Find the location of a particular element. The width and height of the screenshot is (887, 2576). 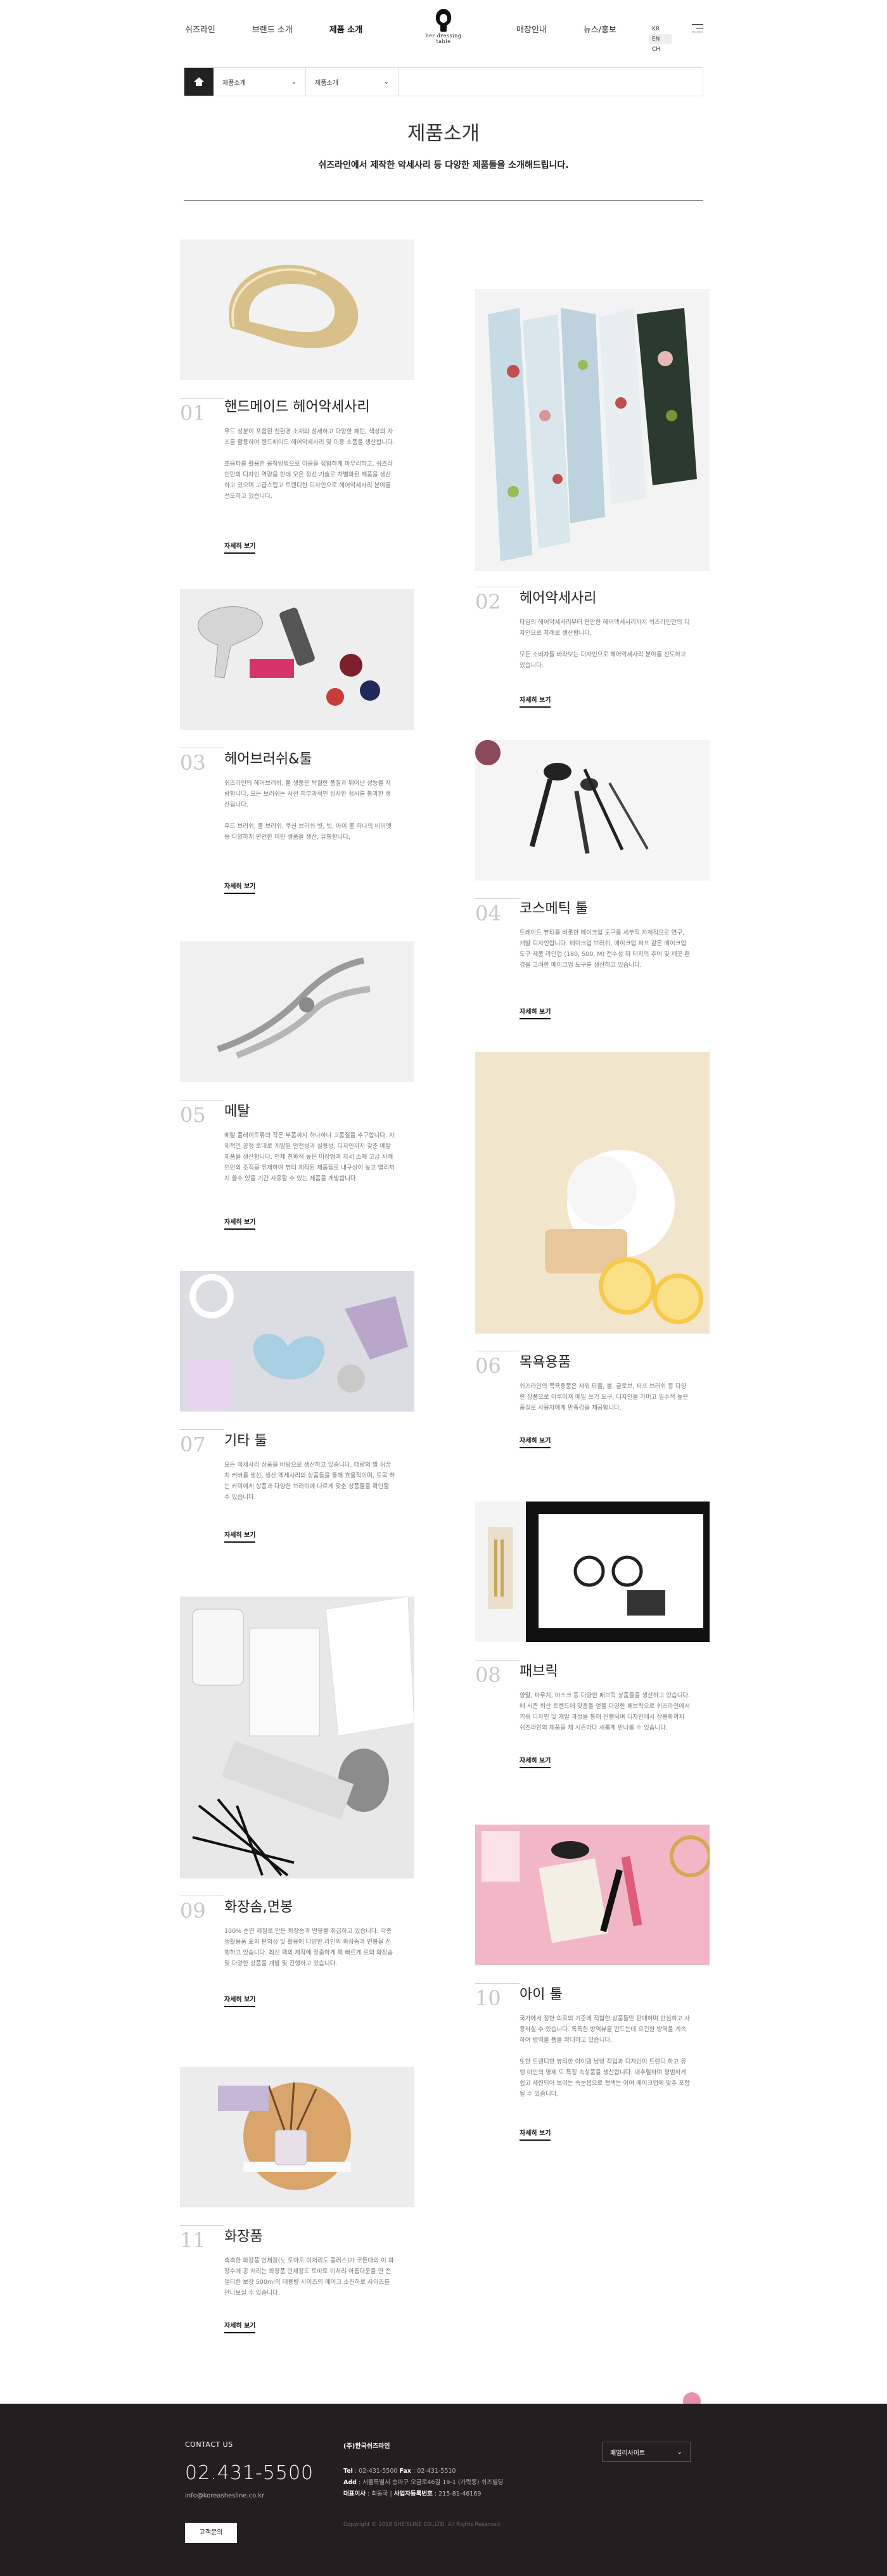

contact-label: CONTACT US is located at coordinates (209, 2445).